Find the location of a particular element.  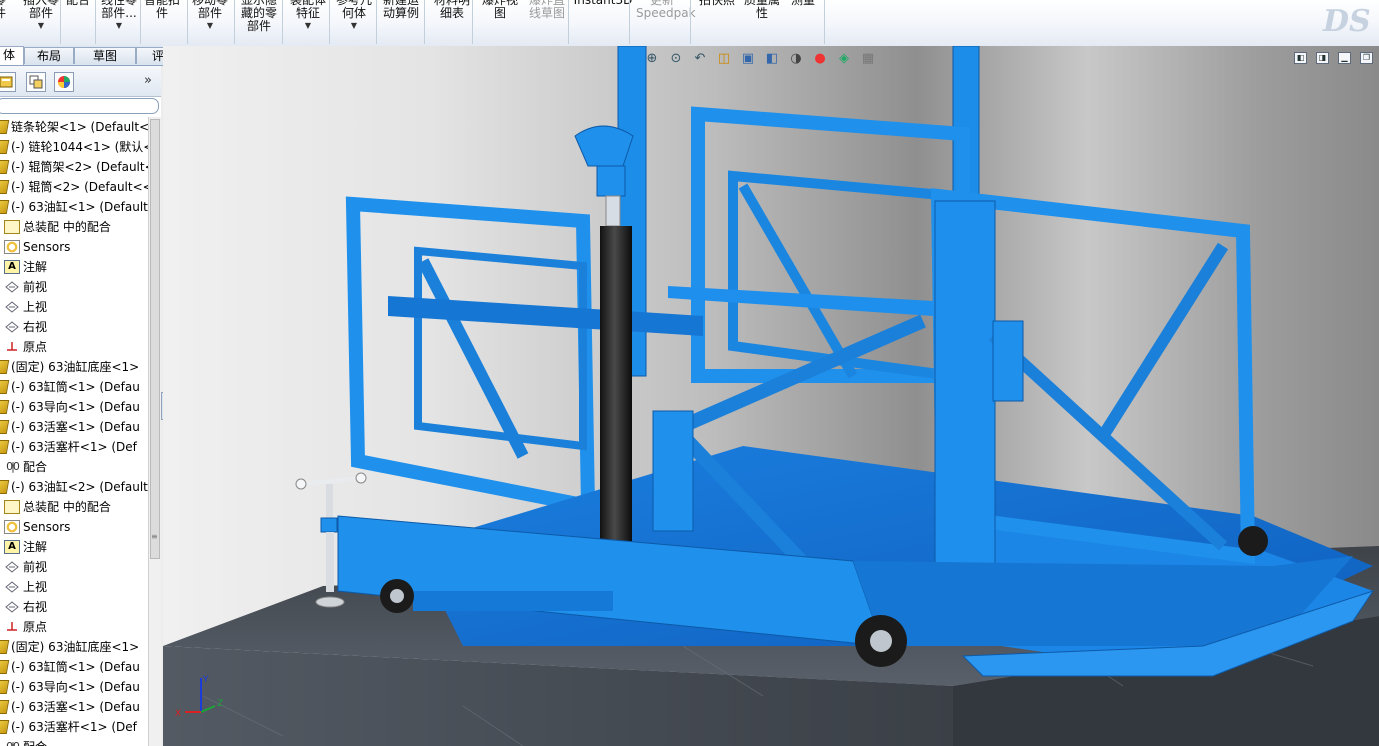

panel-toolbar: » is located at coordinates (80, 81).